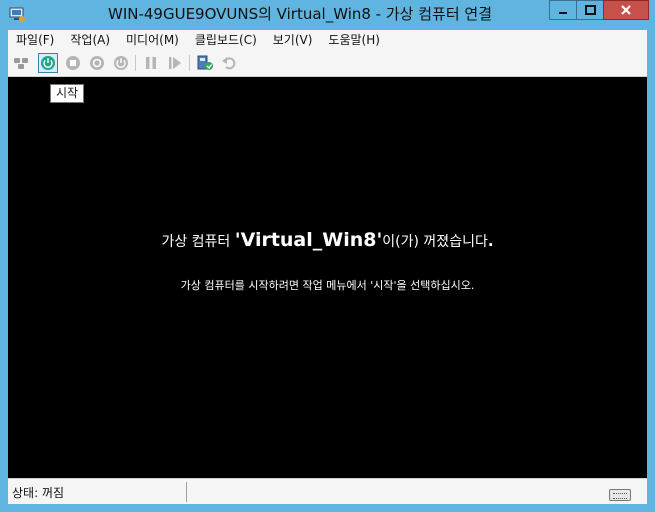 The image size is (655, 512). I want to click on pause-button, so click(151, 63).